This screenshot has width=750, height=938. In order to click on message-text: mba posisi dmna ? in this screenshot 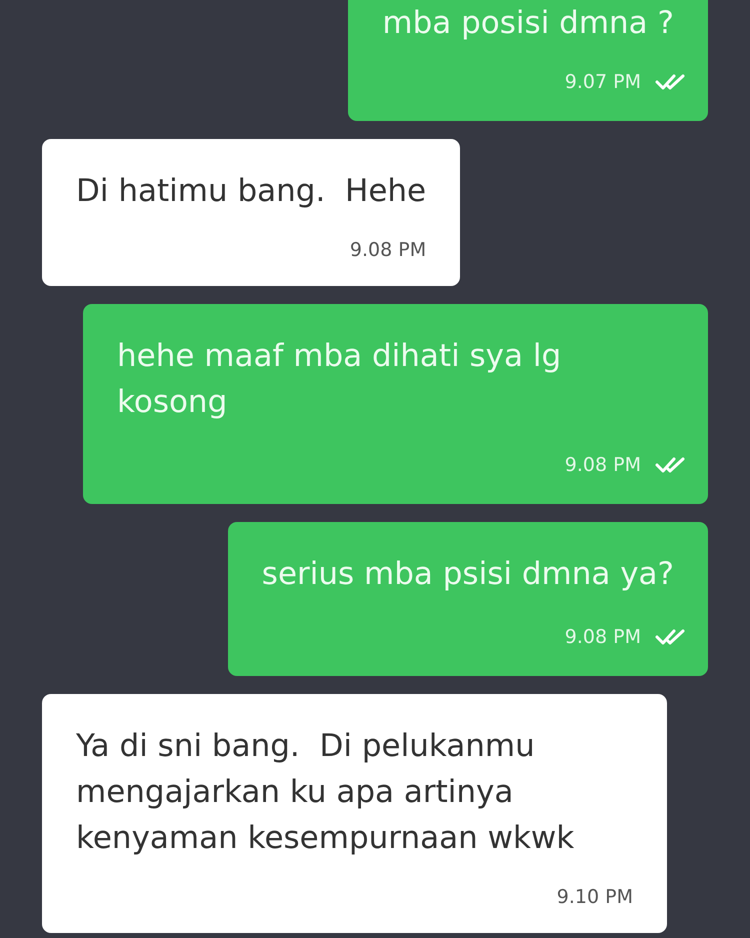, I will do `click(528, 23)`.